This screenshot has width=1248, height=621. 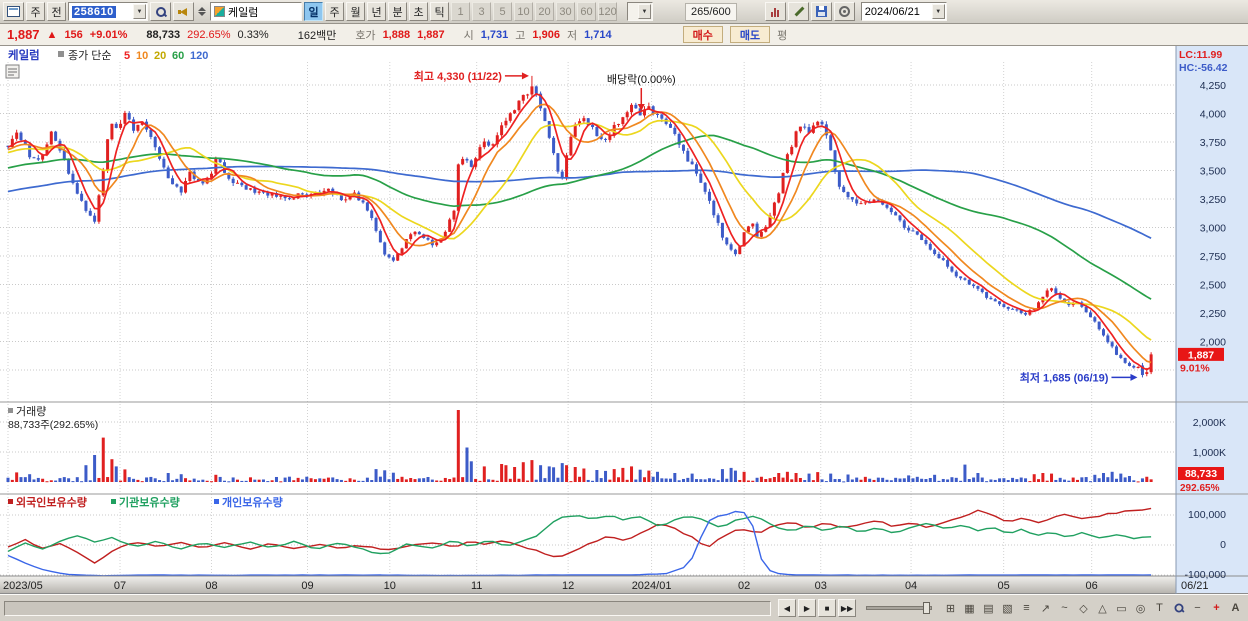 I want to click on scroll-end-button: ▶▶, so click(x=847, y=608).